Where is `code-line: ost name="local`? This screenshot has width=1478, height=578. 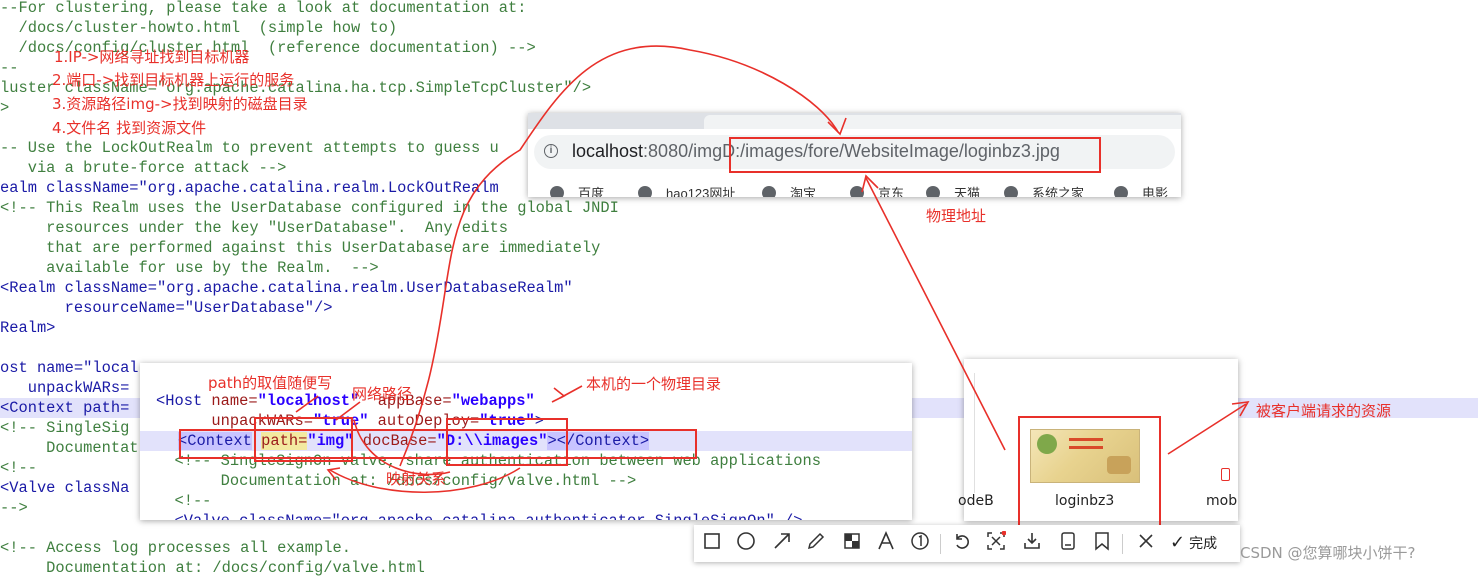
code-line: ost name="local is located at coordinates (69, 368).